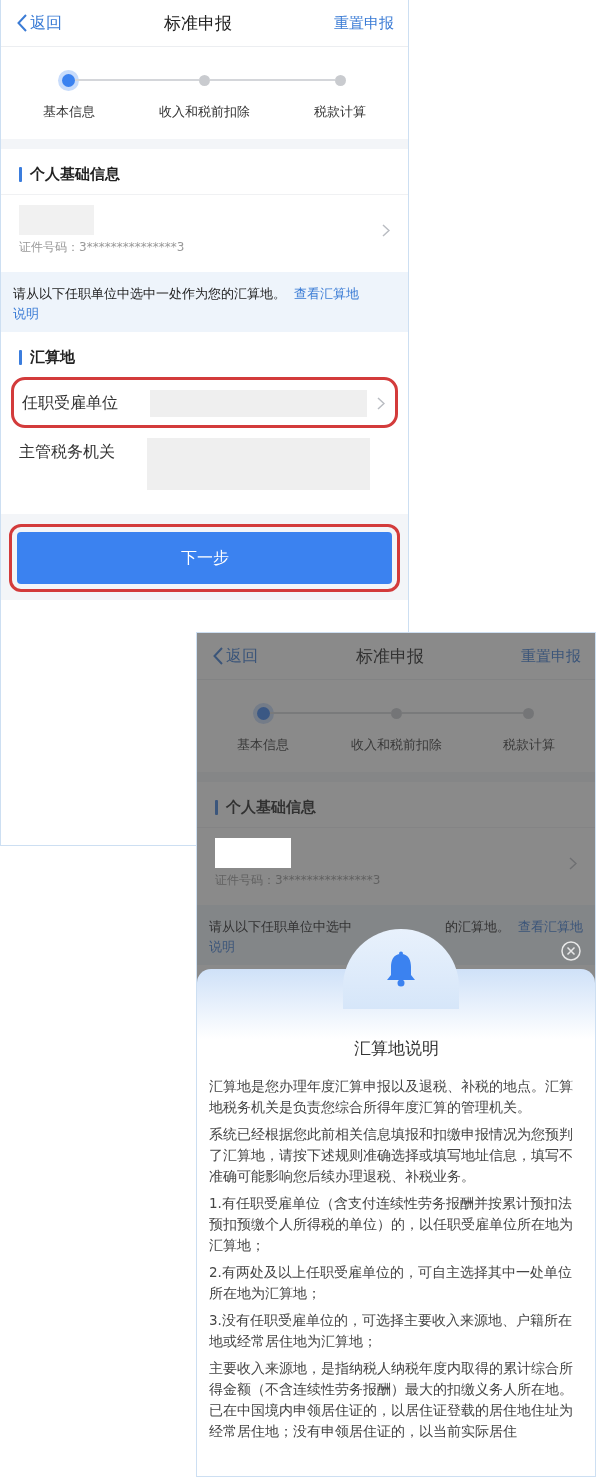 This screenshot has width=600, height=1477. What do you see at coordinates (280, 927) in the screenshot?
I see `notice-text: 请从以下任职单位中选中` at bounding box center [280, 927].